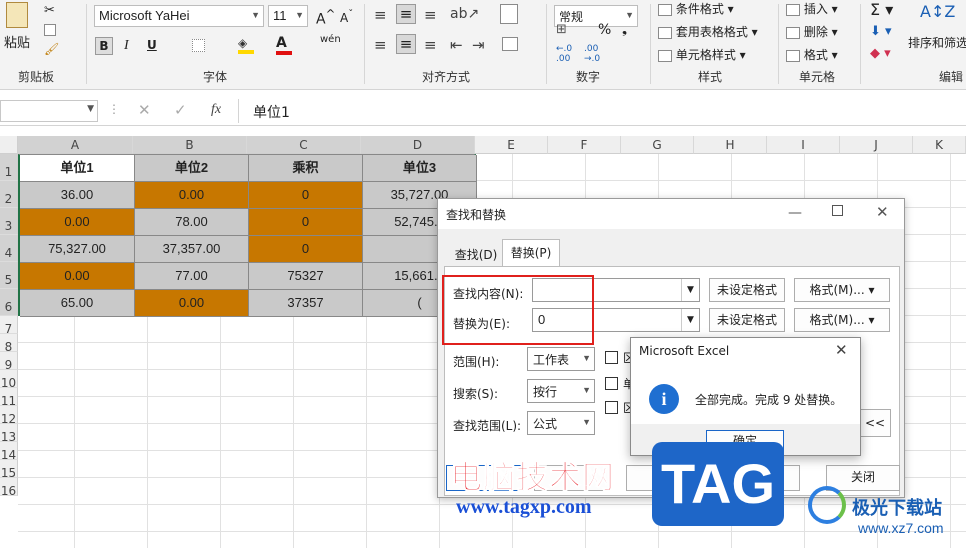 The width and height of the screenshot is (966, 548). What do you see at coordinates (842, 320) in the screenshot?
I see `replace-format-button: 格式(M)... ▾` at bounding box center [842, 320].